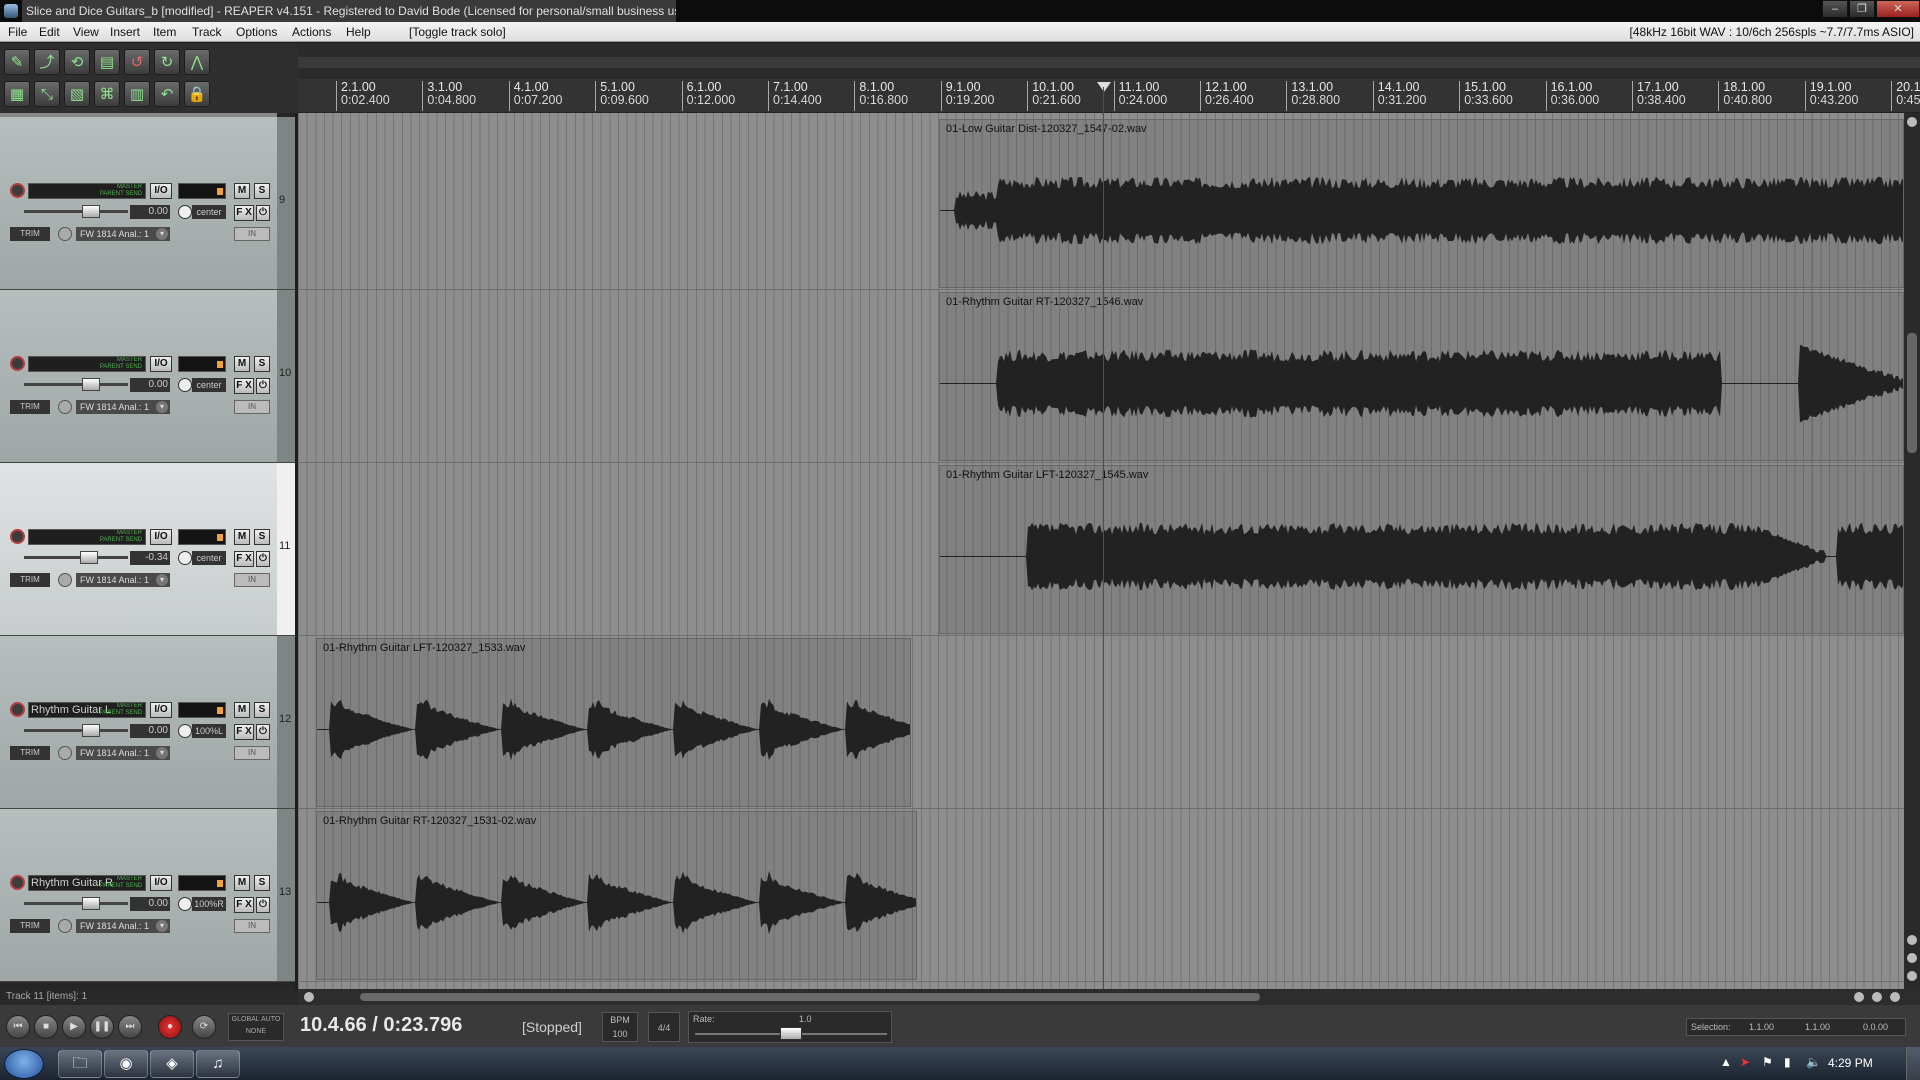 The width and height of the screenshot is (1920, 1080). What do you see at coordinates (172, 1064) in the screenshot?
I see `app-taskbar-icon: ◈` at bounding box center [172, 1064].